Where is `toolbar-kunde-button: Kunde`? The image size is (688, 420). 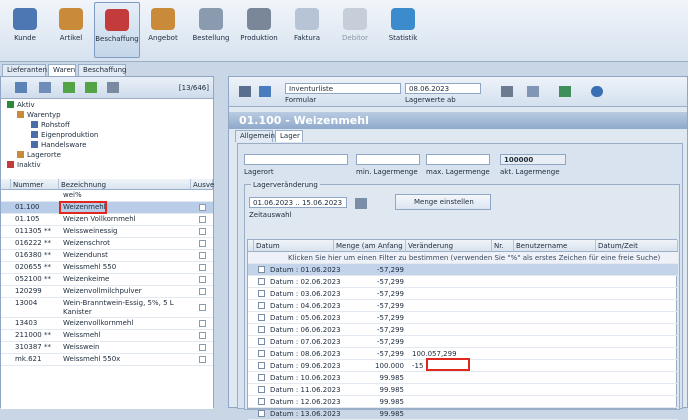
toolbar-kunde-button: Kunde is located at coordinates (25, 30).